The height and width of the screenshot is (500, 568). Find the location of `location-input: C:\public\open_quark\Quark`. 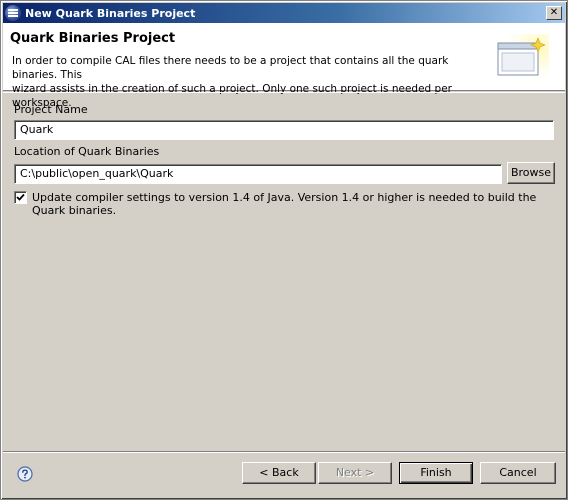

location-input: C:\public\open_quark\Quark is located at coordinates (258, 174).